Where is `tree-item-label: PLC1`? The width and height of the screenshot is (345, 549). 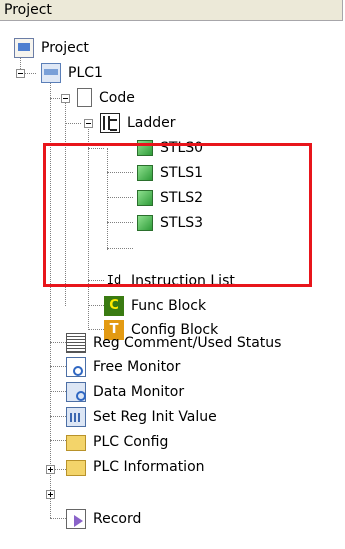
tree-item-label: PLC1 is located at coordinates (85, 72).